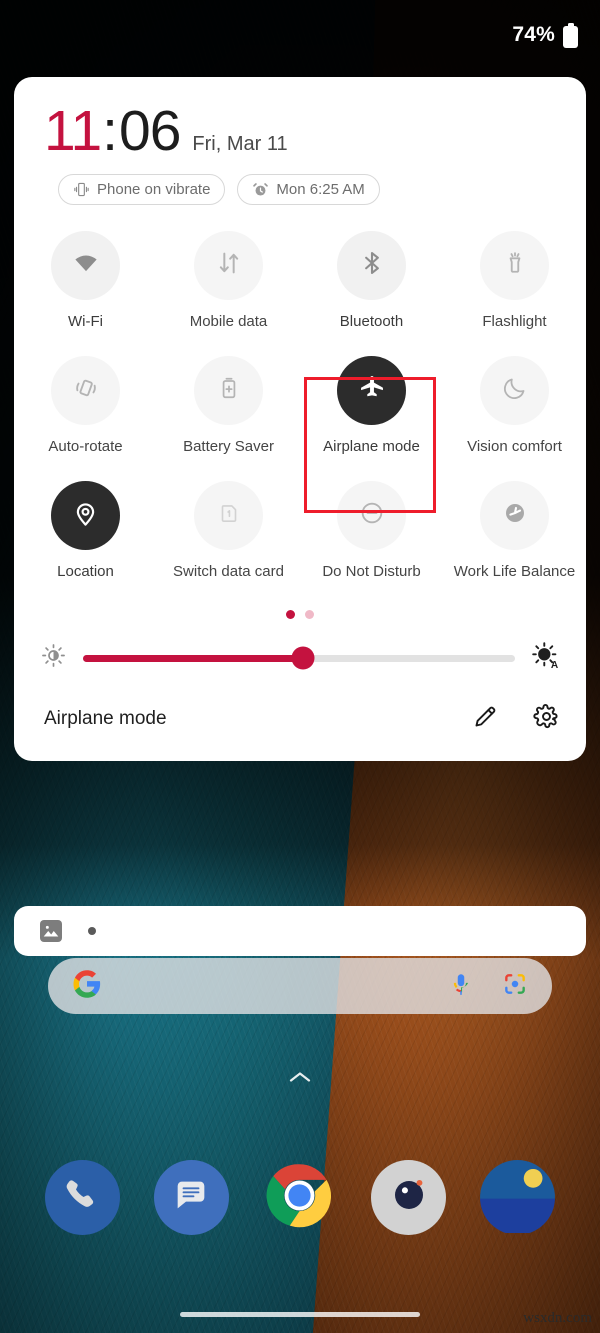 Image resolution: width=600 pixels, height=1333 pixels. I want to click on tile-label: Location, so click(85, 571).